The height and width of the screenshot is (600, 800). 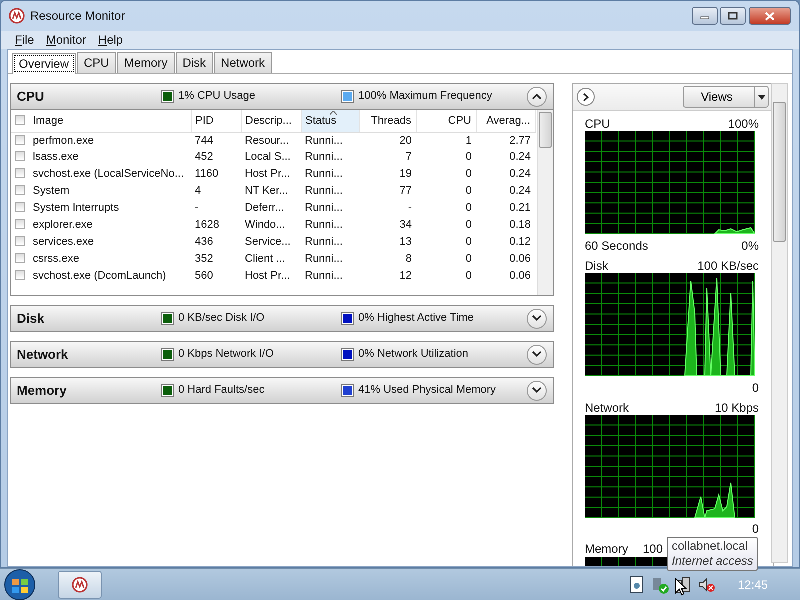 What do you see at coordinates (31, 319) in the screenshot?
I see `section-title: Disk` at bounding box center [31, 319].